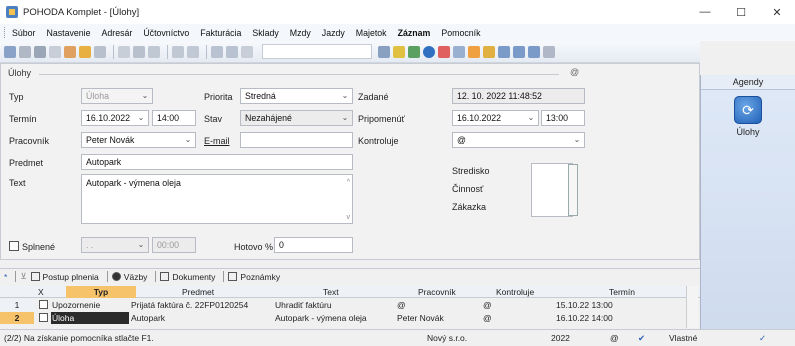 The width and height of the screenshot is (795, 346). I want to click on save-icon, so click(414, 51).